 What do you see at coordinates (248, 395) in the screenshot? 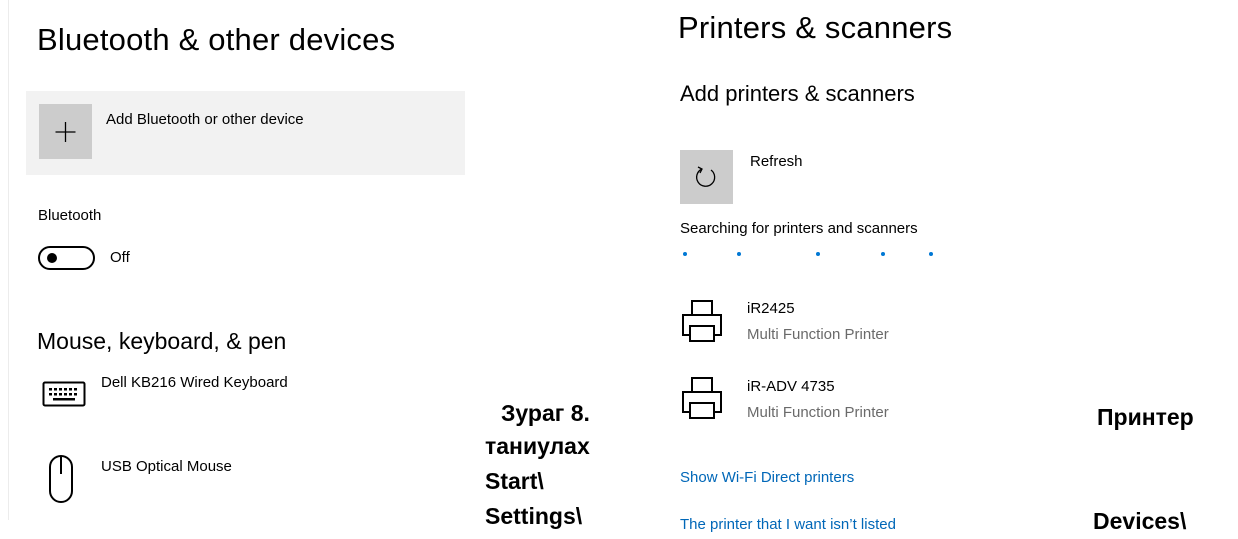
I see `device-list-item-keyboard: Dell KB216 Wired Keyboard` at bounding box center [248, 395].